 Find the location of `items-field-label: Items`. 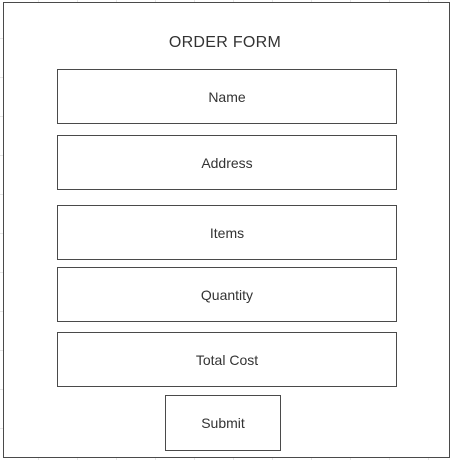

items-field-label: Items is located at coordinates (227, 232).